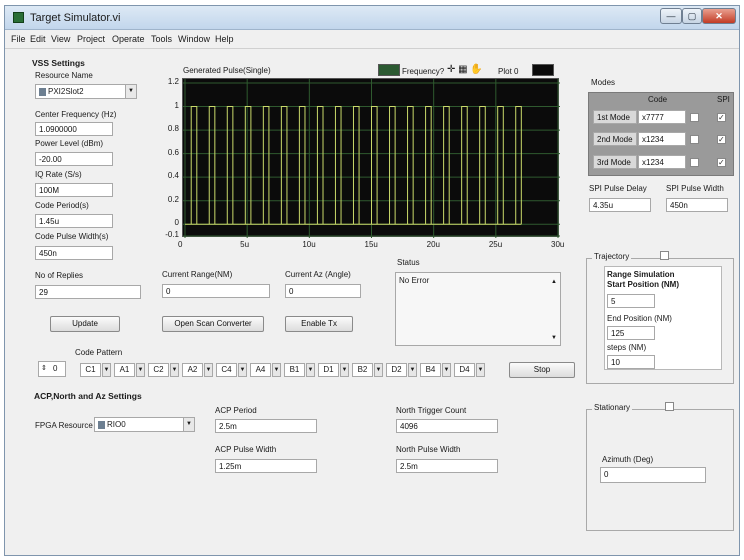 The height and width of the screenshot is (560, 744). What do you see at coordinates (266, 466) in the screenshot?
I see `acp-pulse-width-field: 1.25m` at bounding box center [266, 466].